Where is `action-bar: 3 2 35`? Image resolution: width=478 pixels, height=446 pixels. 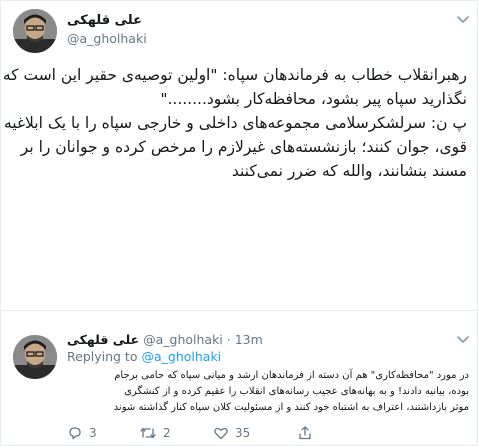 action-bar: 3 2 35 is located at coordinates (197, 434).